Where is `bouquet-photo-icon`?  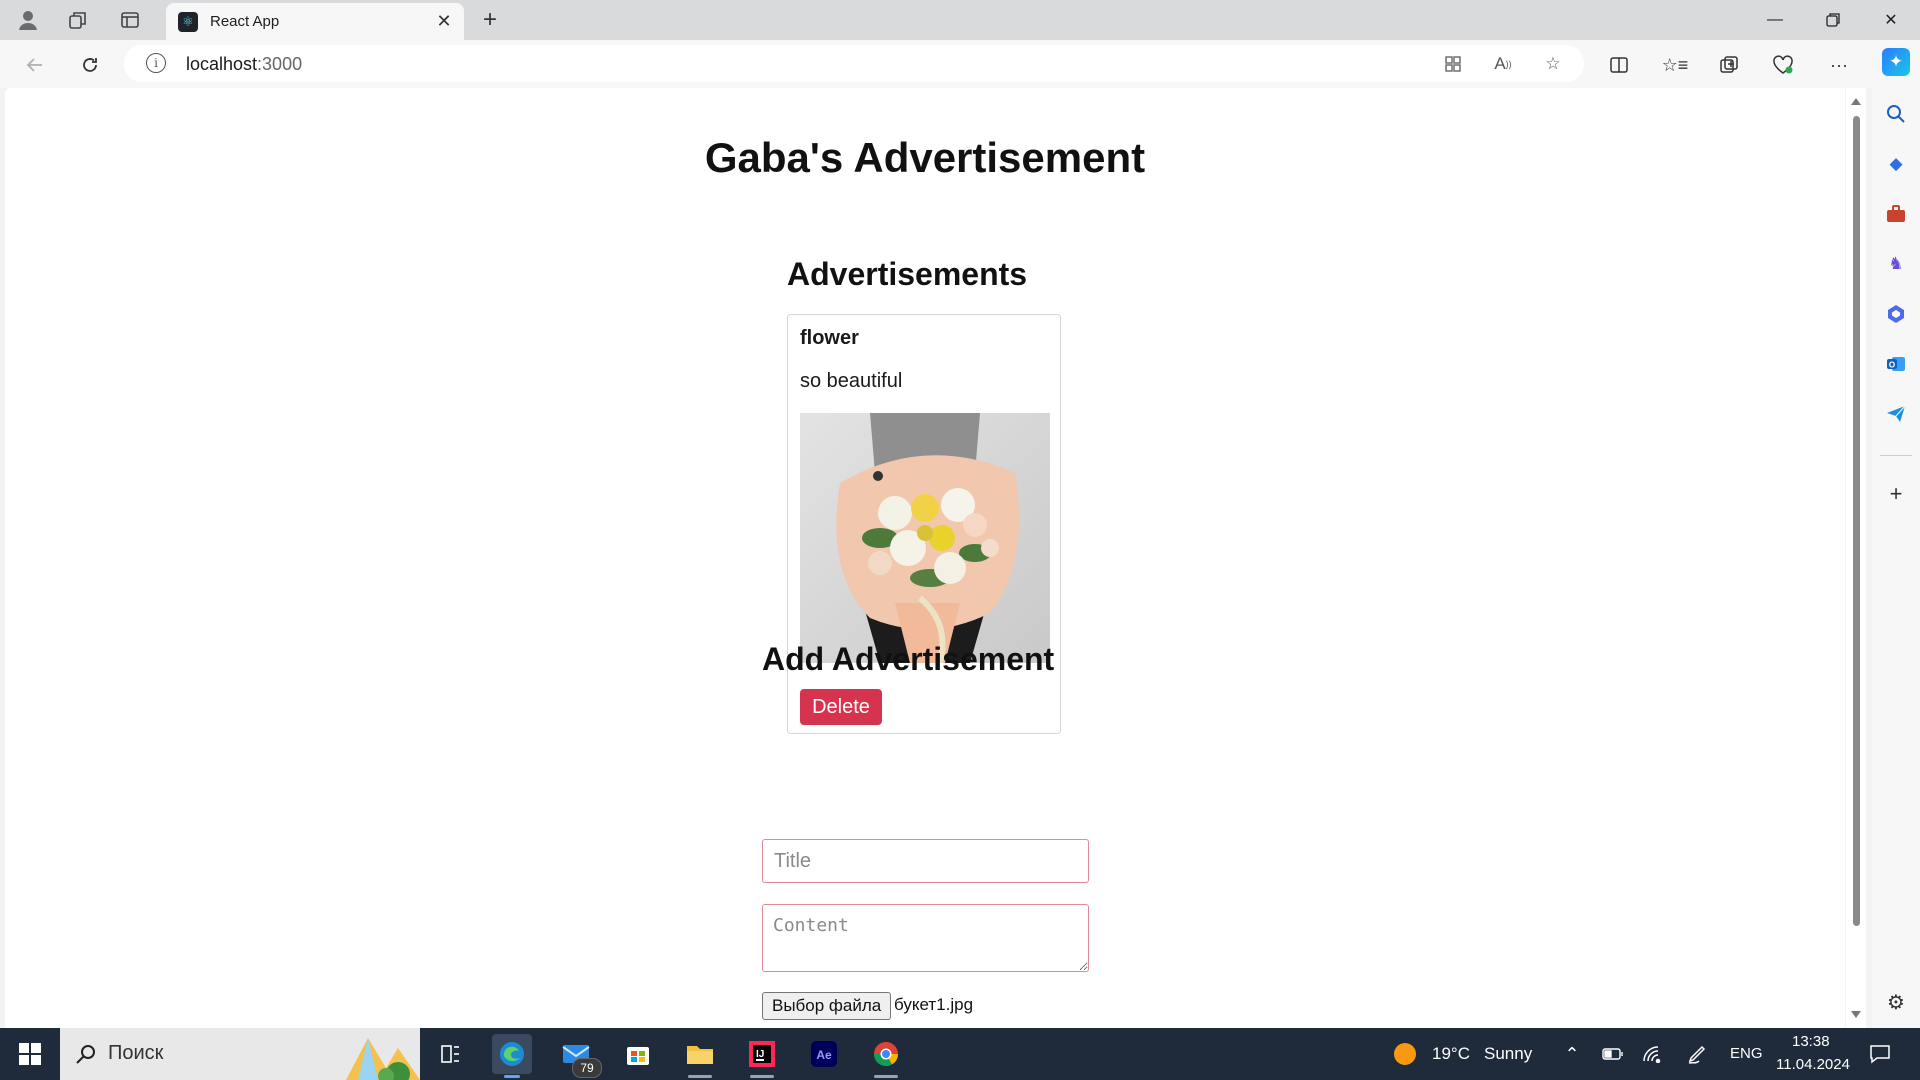
bouquet-photo-icon is located at coordinates (925, 538).